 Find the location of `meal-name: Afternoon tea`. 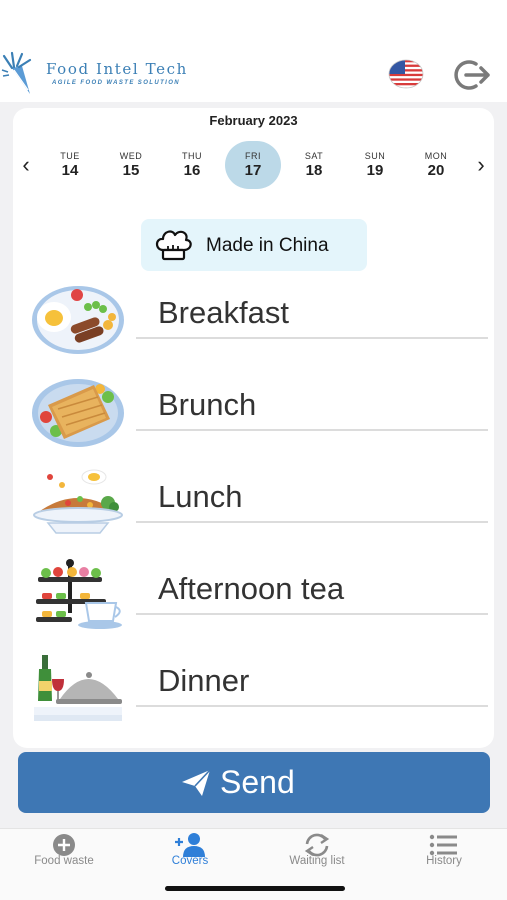

meal-name: Afternoon tea is located at coordinates (251, 588).